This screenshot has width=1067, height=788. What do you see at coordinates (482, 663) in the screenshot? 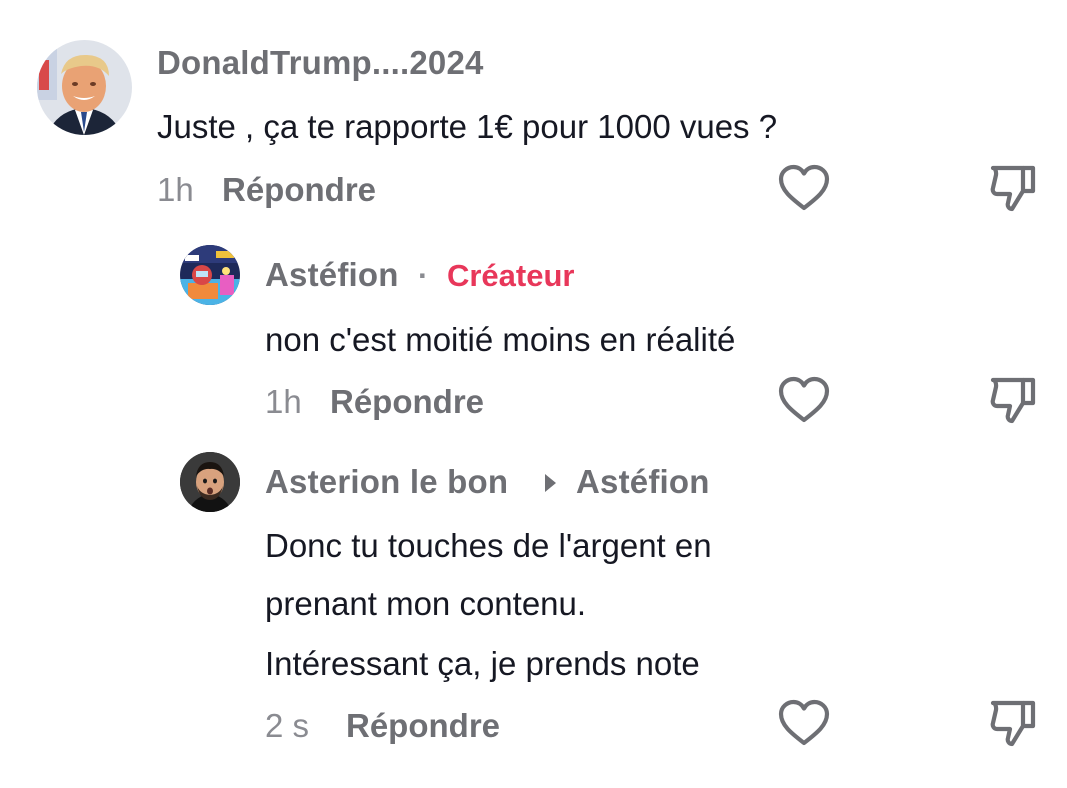
I see `comment-text-line: Intéressant ça, je prends note` at bounding box center [482, 663].